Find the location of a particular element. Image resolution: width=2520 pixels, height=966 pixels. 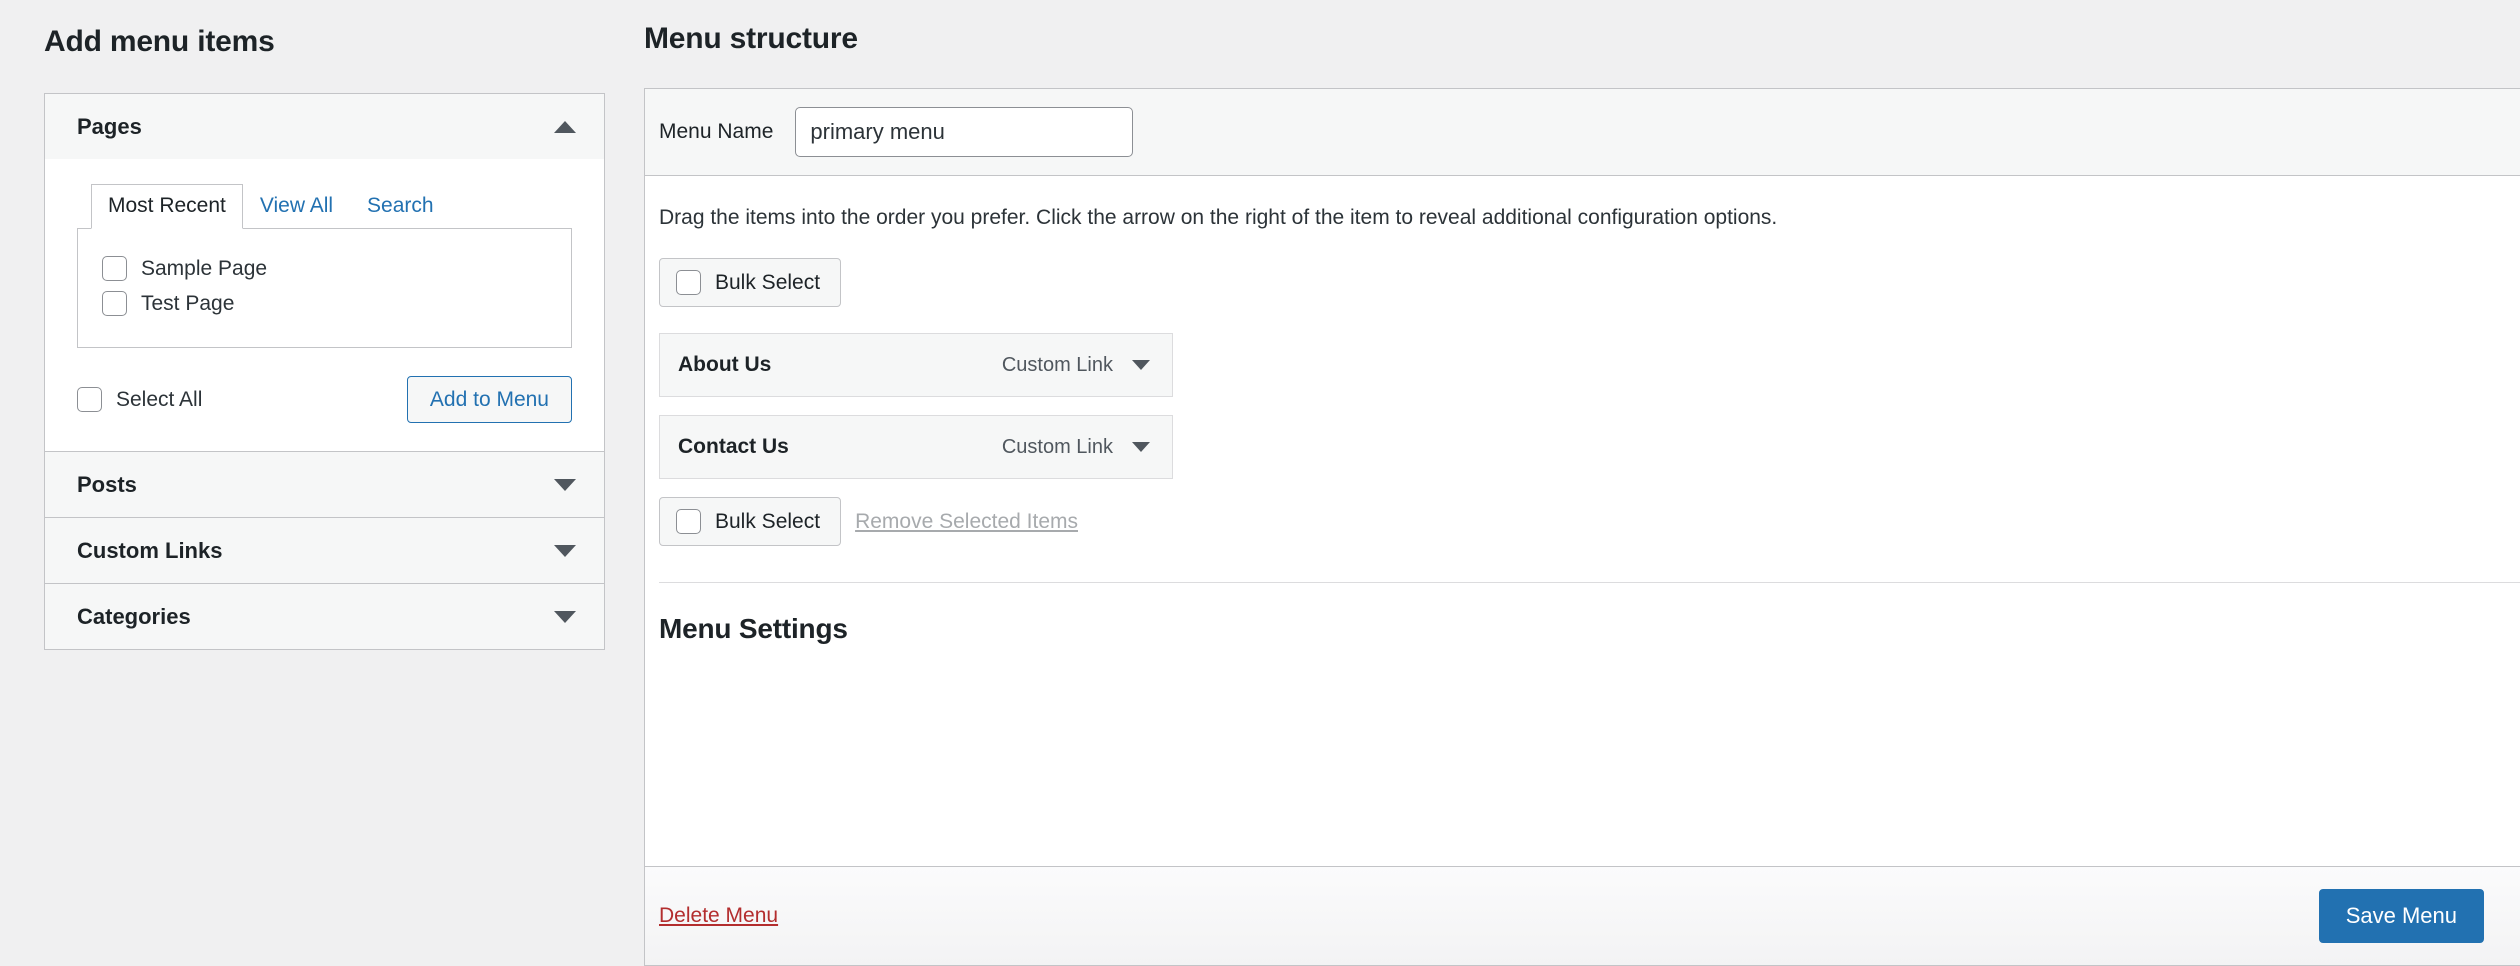

pages-list-footer: Select All Add to Menu is located at coordinates (324, 400).